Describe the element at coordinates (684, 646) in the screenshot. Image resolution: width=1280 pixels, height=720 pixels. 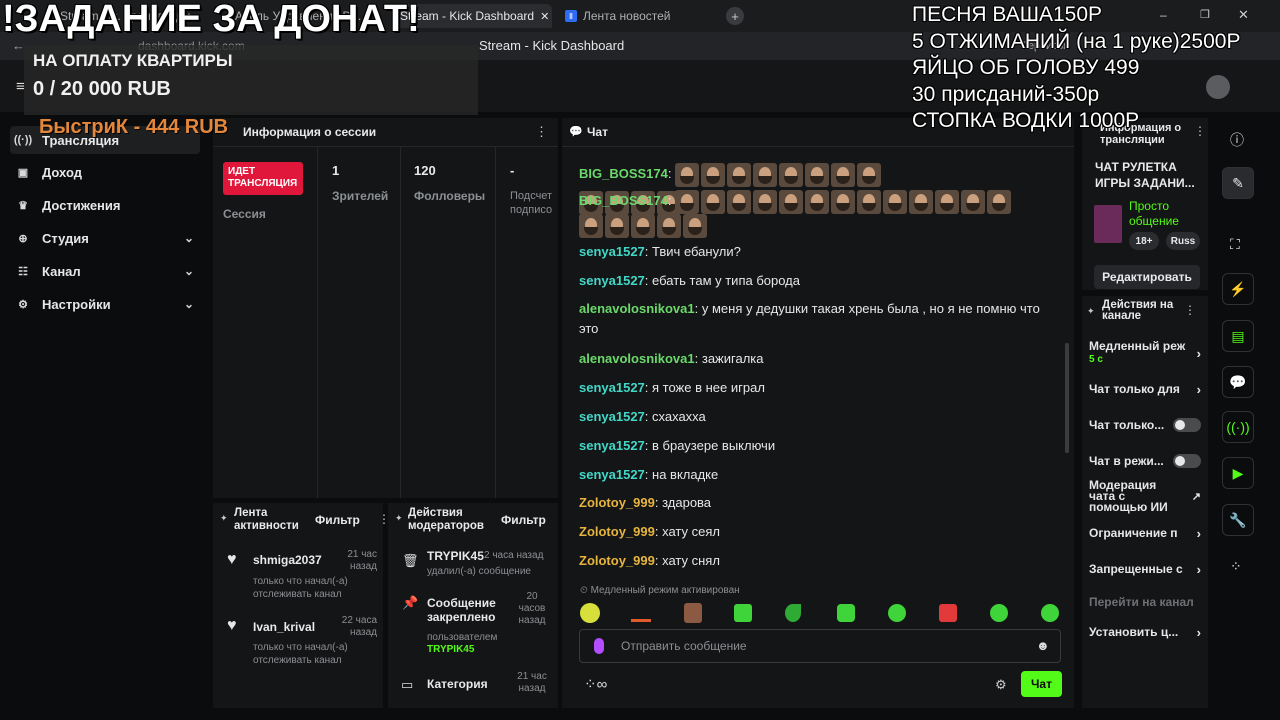
I see `chat-input-placeholder: Отправить сообщение` at that location.